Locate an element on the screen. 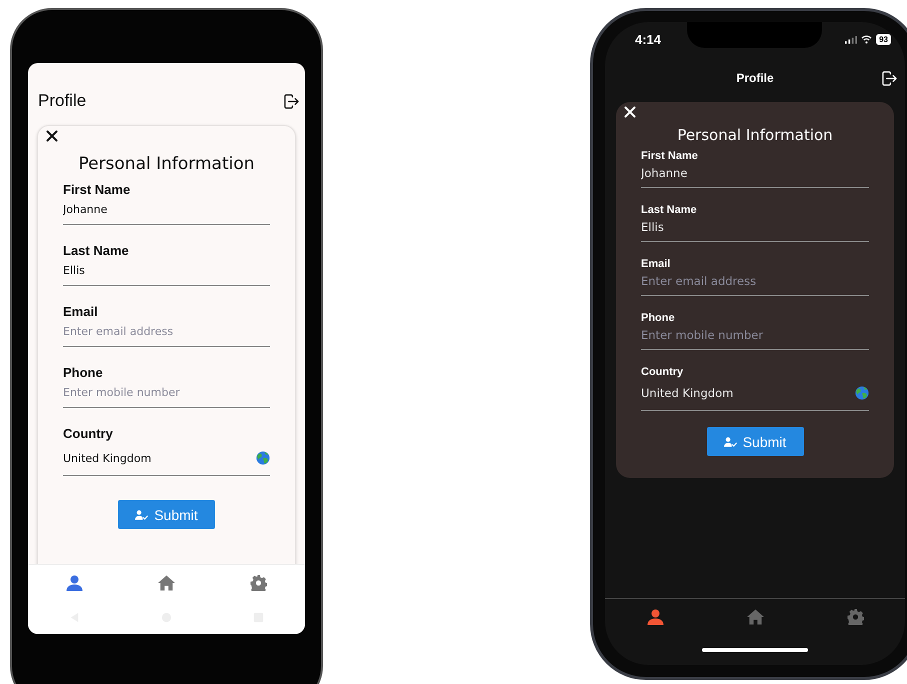  wifi-icon is located at coordinates (866, 39).